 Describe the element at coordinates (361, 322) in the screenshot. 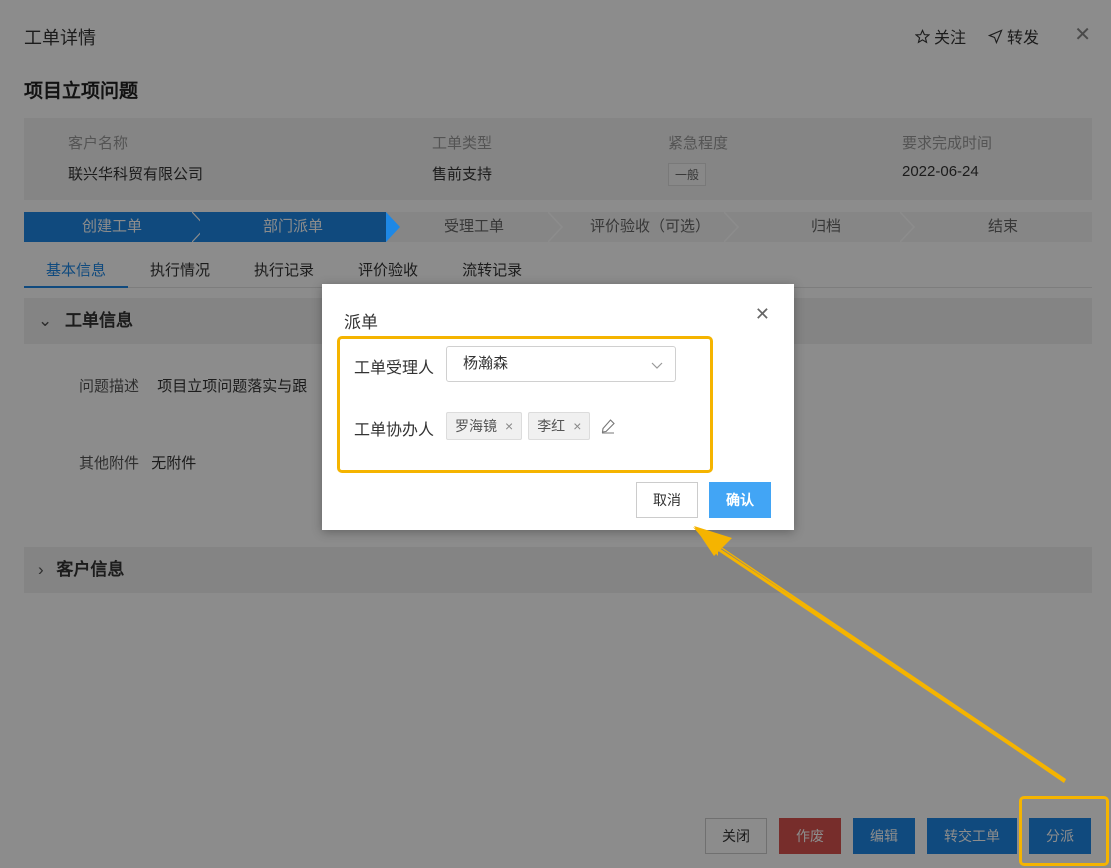

I see `modal-title: 派单` at that location.